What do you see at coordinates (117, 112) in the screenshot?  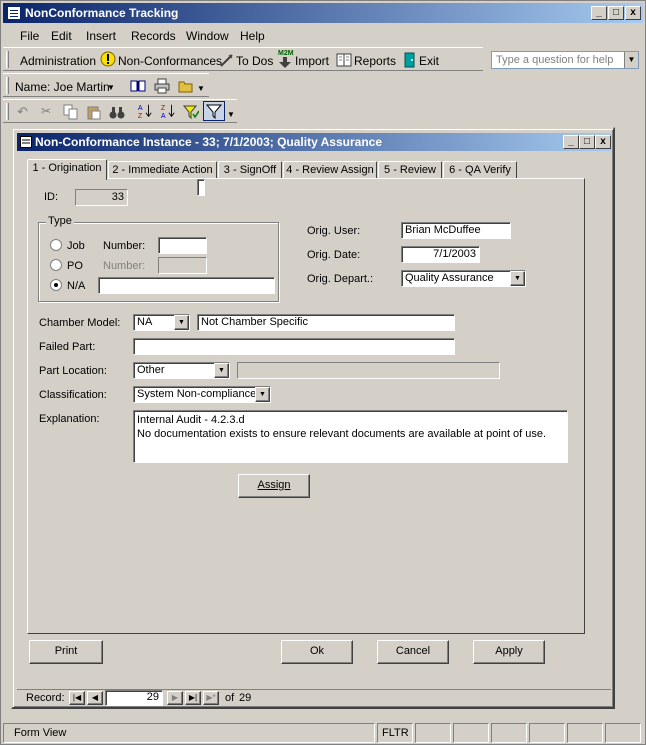 I see `find-binoculars-icon` at bounding box center [117, 112].